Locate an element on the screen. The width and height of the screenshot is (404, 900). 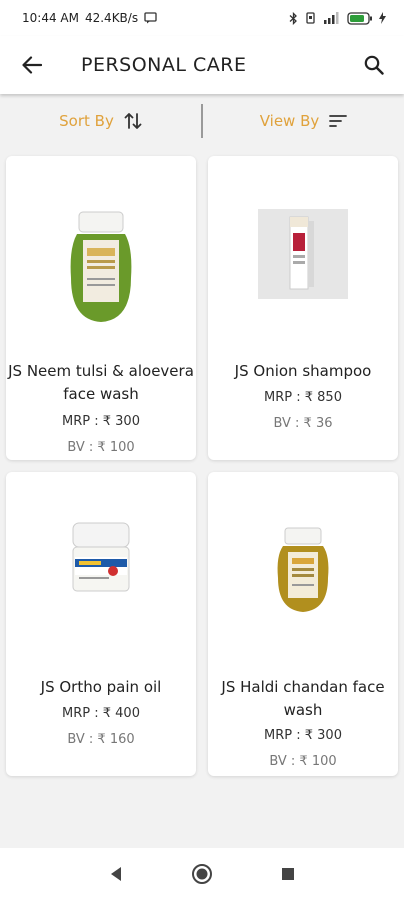
arrow-left-icon is located at coordinates (32, 65).